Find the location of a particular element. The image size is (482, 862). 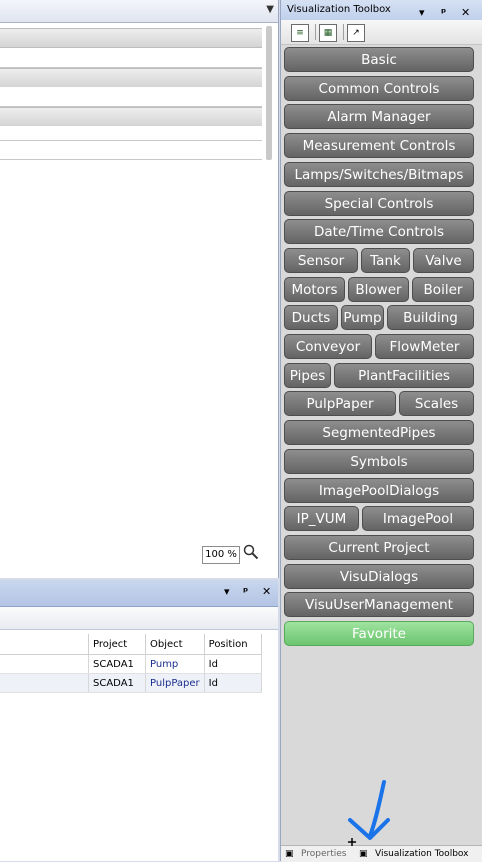

toolbox-button-conveyor: Conveyor is located at coordinates (328, 346).